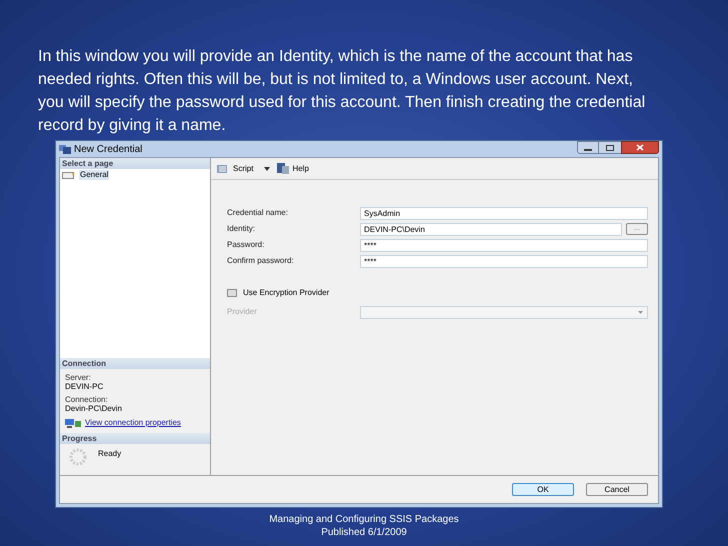 This screenshot has width=728, height=546. What do you see at coordinates (243, 168) in the screenshot?
I see `toolbar-button: Script` at bounding box center [243, 168].